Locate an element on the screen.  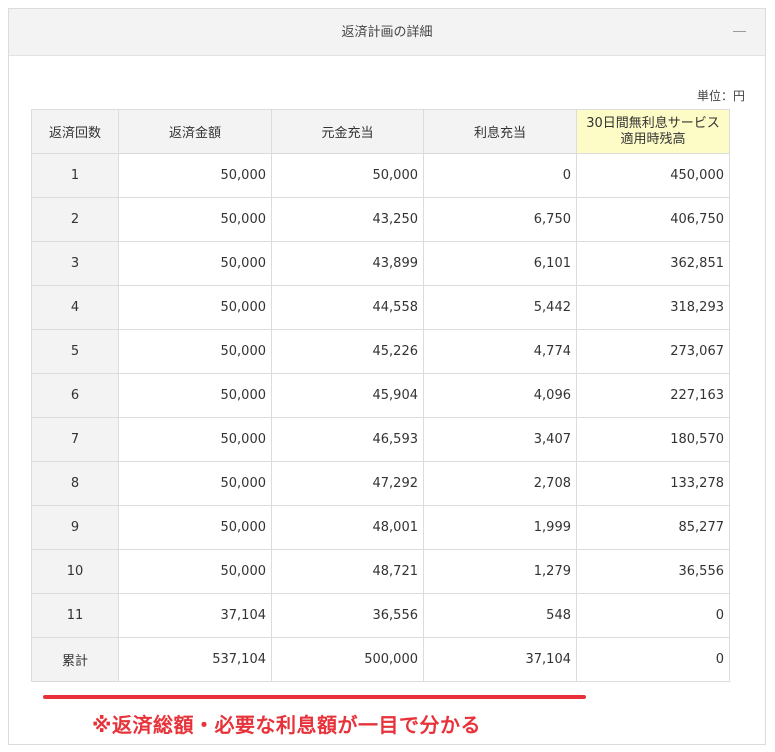
cell-interest: 1,279 is located at coordinates (500, 571).